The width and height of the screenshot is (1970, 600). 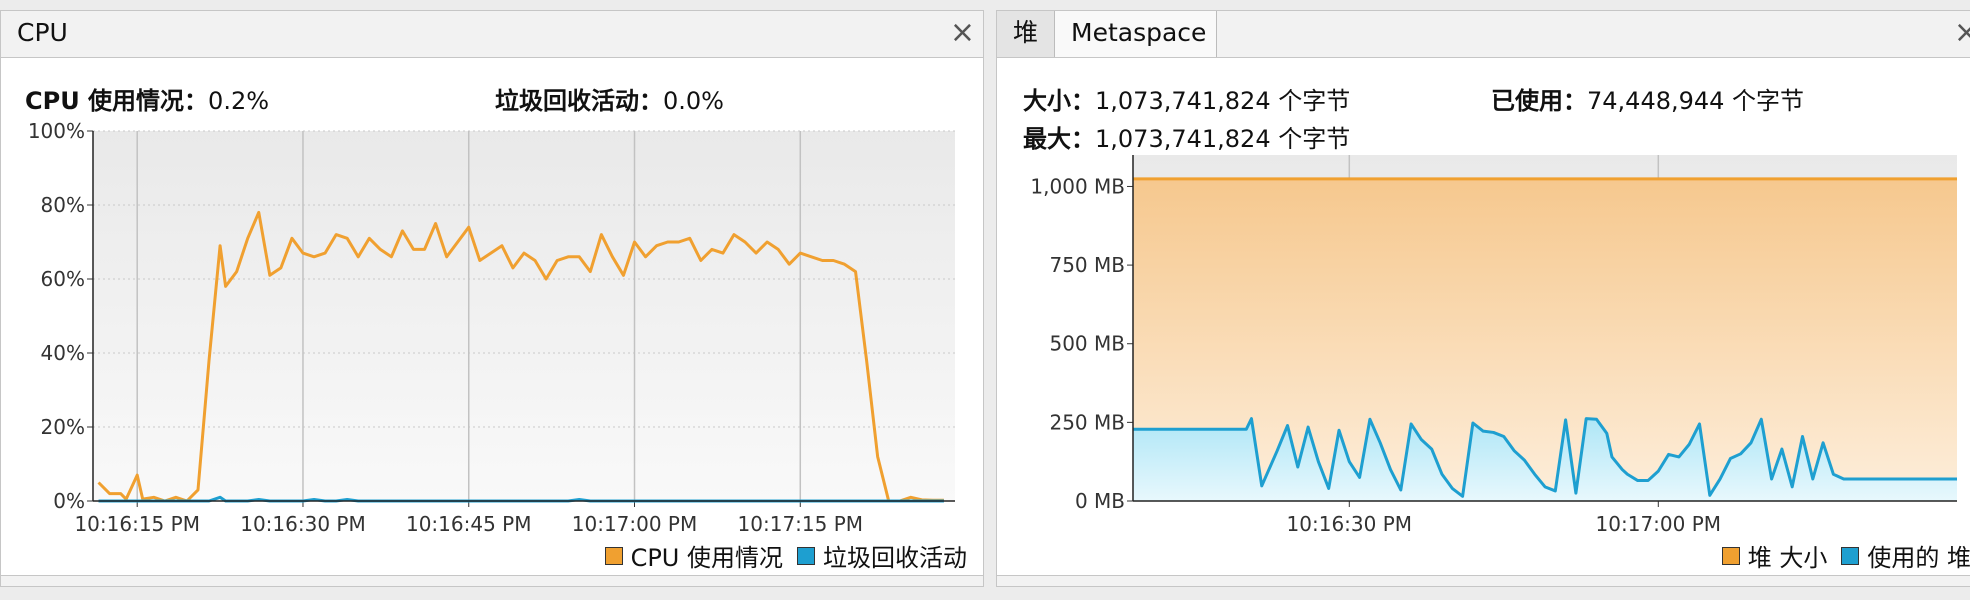 What do you see at coordinates (1087, 265) in the screenshot?
I see `y-tick-label: 750 MB` at bounding box center [1087, 265].